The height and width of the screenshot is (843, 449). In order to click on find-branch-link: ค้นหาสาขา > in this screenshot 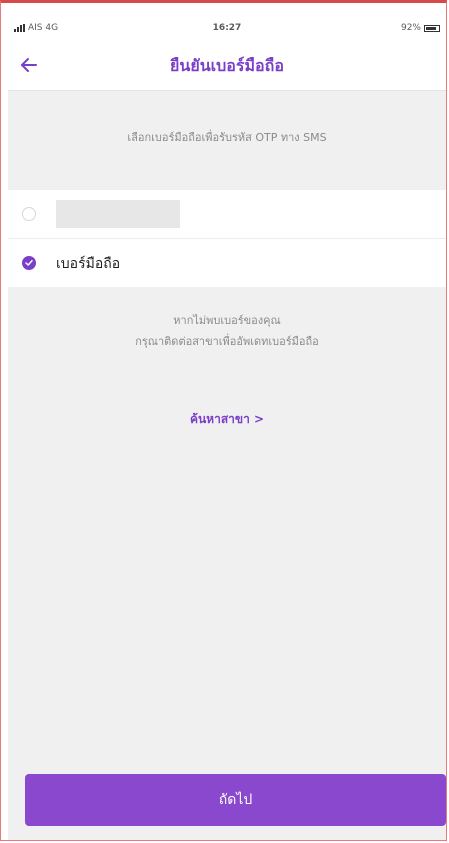, I will do `click(227, 419)`.